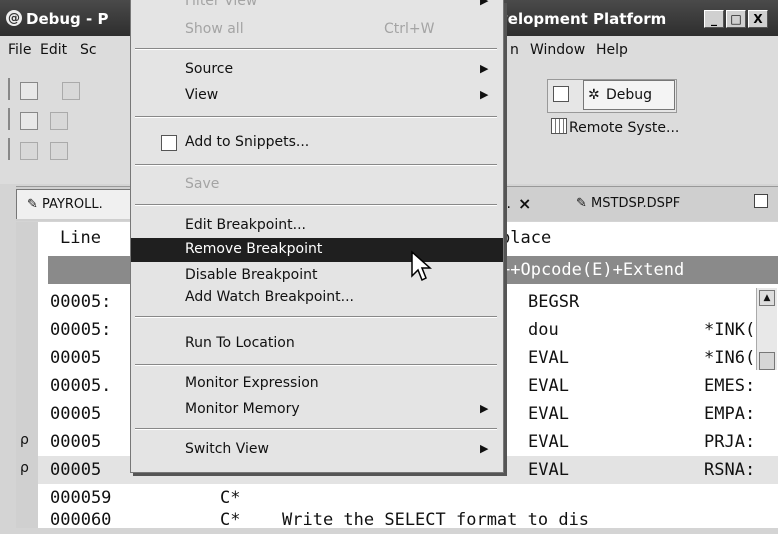 Image resolution: width=778 pixels, height=534 pixels. I want to click on menu-item-label: Source, so click(209, 69).